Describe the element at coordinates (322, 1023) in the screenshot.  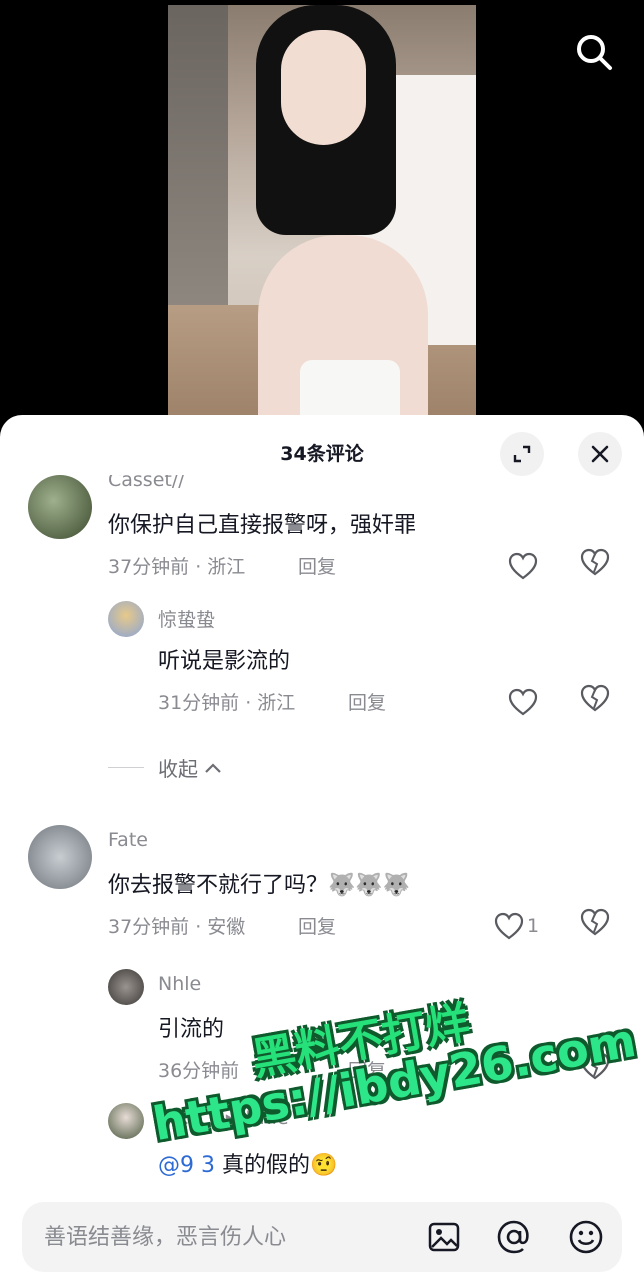
I see `reply-item: Nhle 引流的 36分钟前 回复` at that location.